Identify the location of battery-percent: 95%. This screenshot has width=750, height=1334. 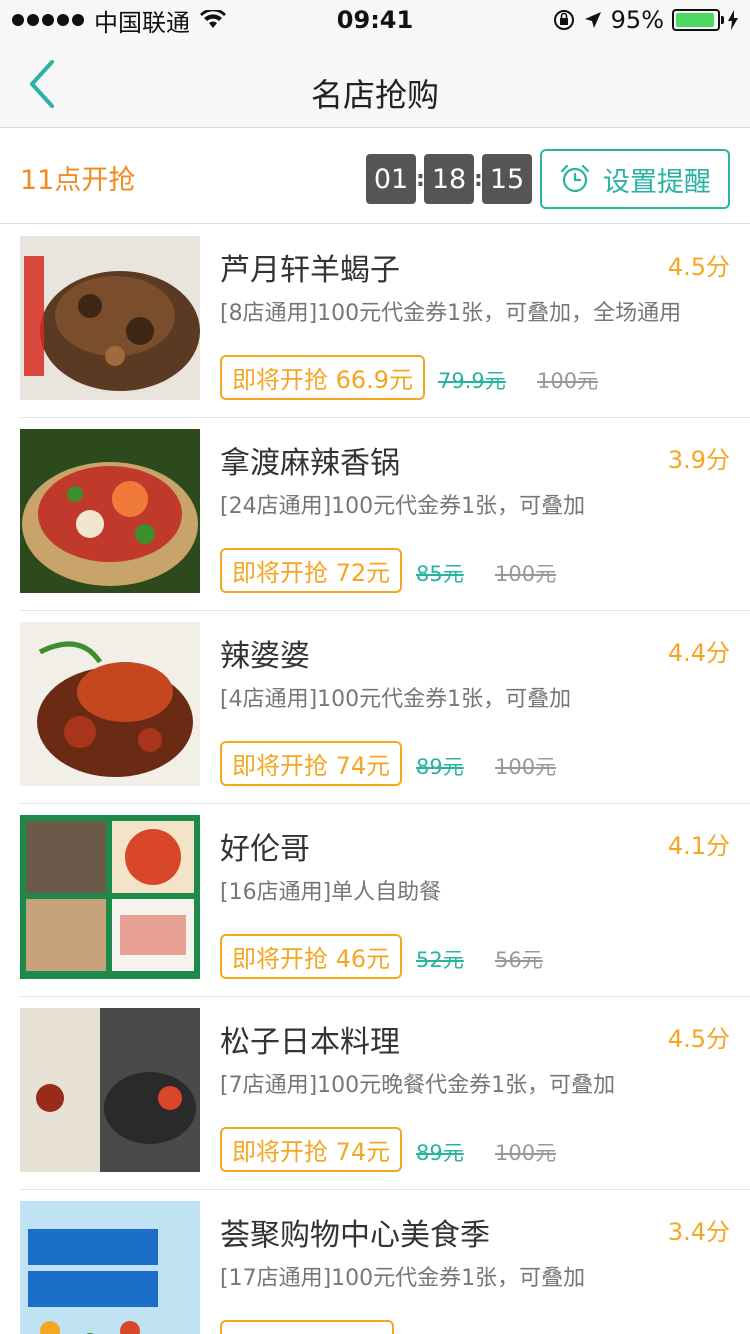
(637, 20).